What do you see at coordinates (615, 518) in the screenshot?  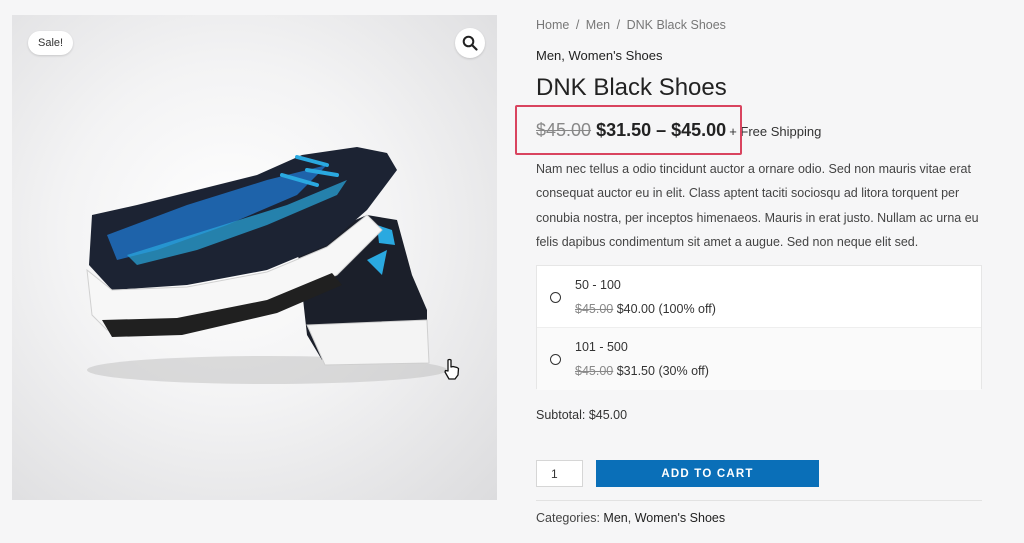 I see `category-link-men: Men` at bounding box center [615, 518].